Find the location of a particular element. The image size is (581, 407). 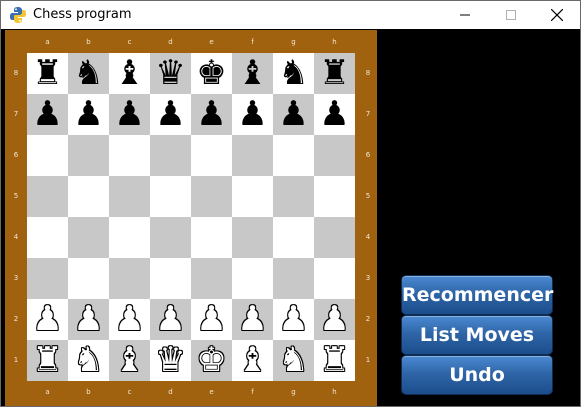

square-g3 is located at coordinates (293, 278).